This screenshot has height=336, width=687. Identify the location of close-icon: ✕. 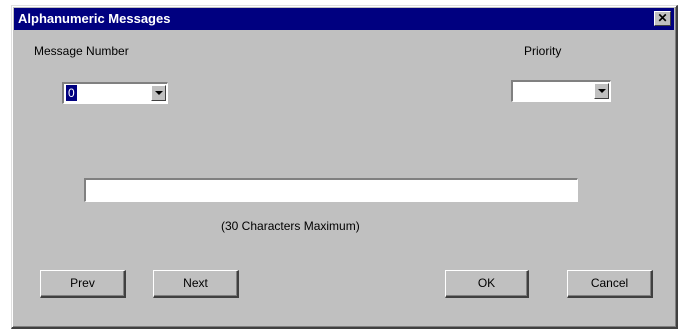
(662, 18).